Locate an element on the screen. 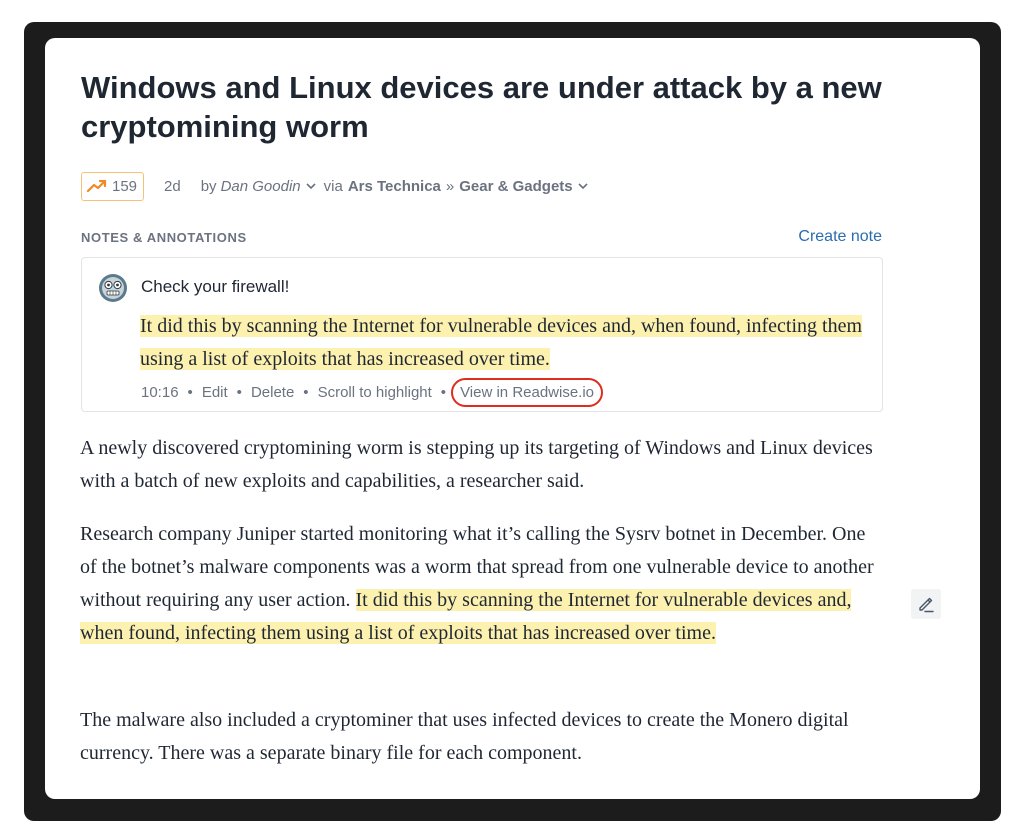 Image resolution: width=1024 pixels, height=839 pixels. edit-link: Edit is located at coordinates (215, 392).